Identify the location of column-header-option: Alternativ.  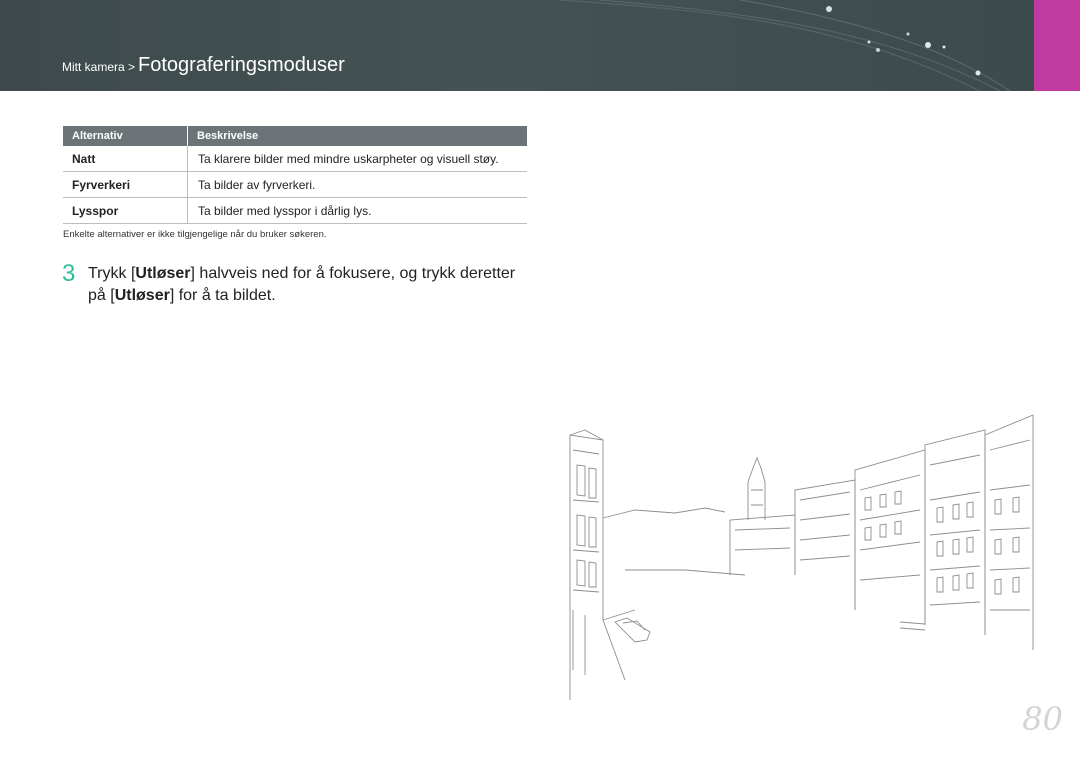
(97, 136).